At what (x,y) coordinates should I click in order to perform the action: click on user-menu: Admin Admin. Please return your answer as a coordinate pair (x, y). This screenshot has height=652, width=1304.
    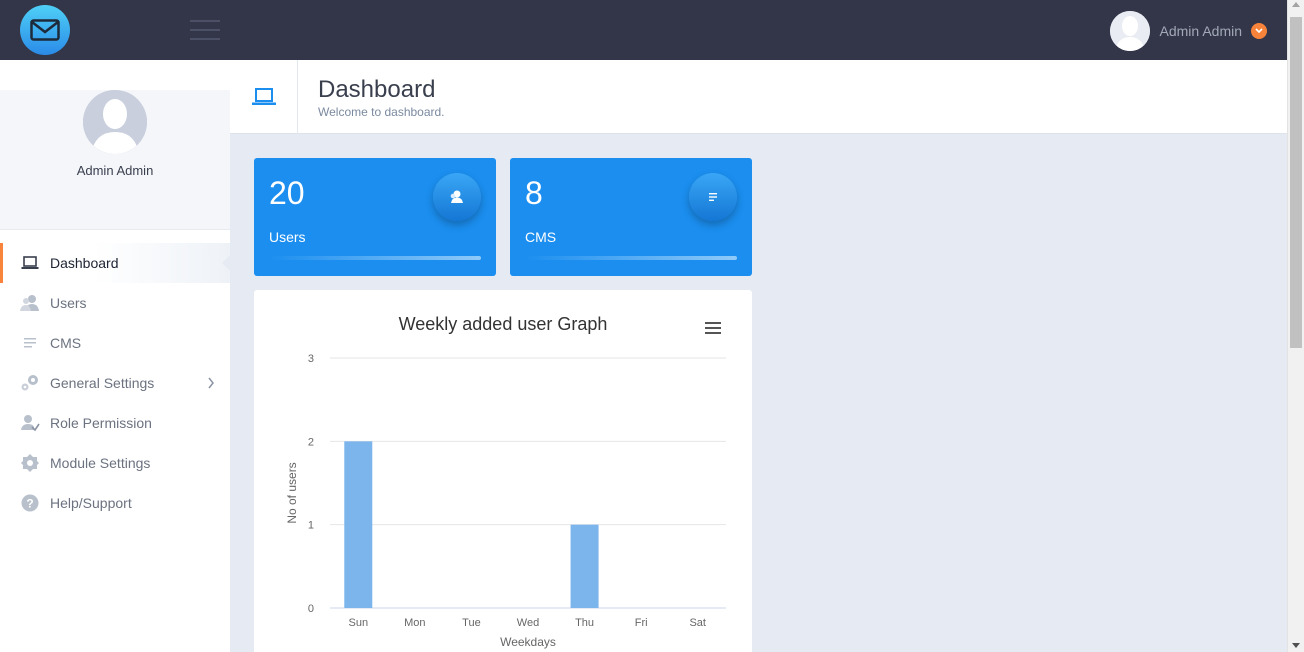
    Looking at the image, I should click on (1188, 31).